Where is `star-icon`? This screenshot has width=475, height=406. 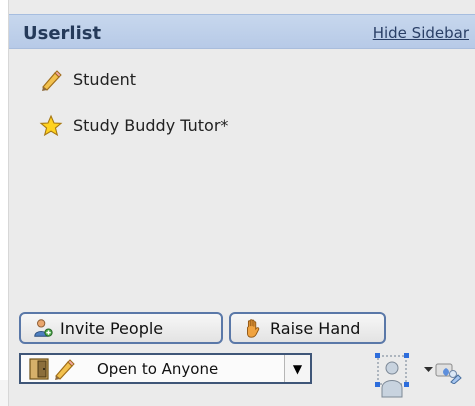
star-icon is located at coordinates (51, 125).